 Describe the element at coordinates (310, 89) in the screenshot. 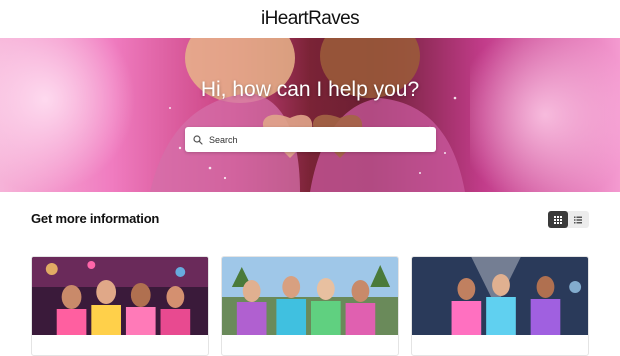

I see `hero-title: Hi, how can I help you?` at that location.